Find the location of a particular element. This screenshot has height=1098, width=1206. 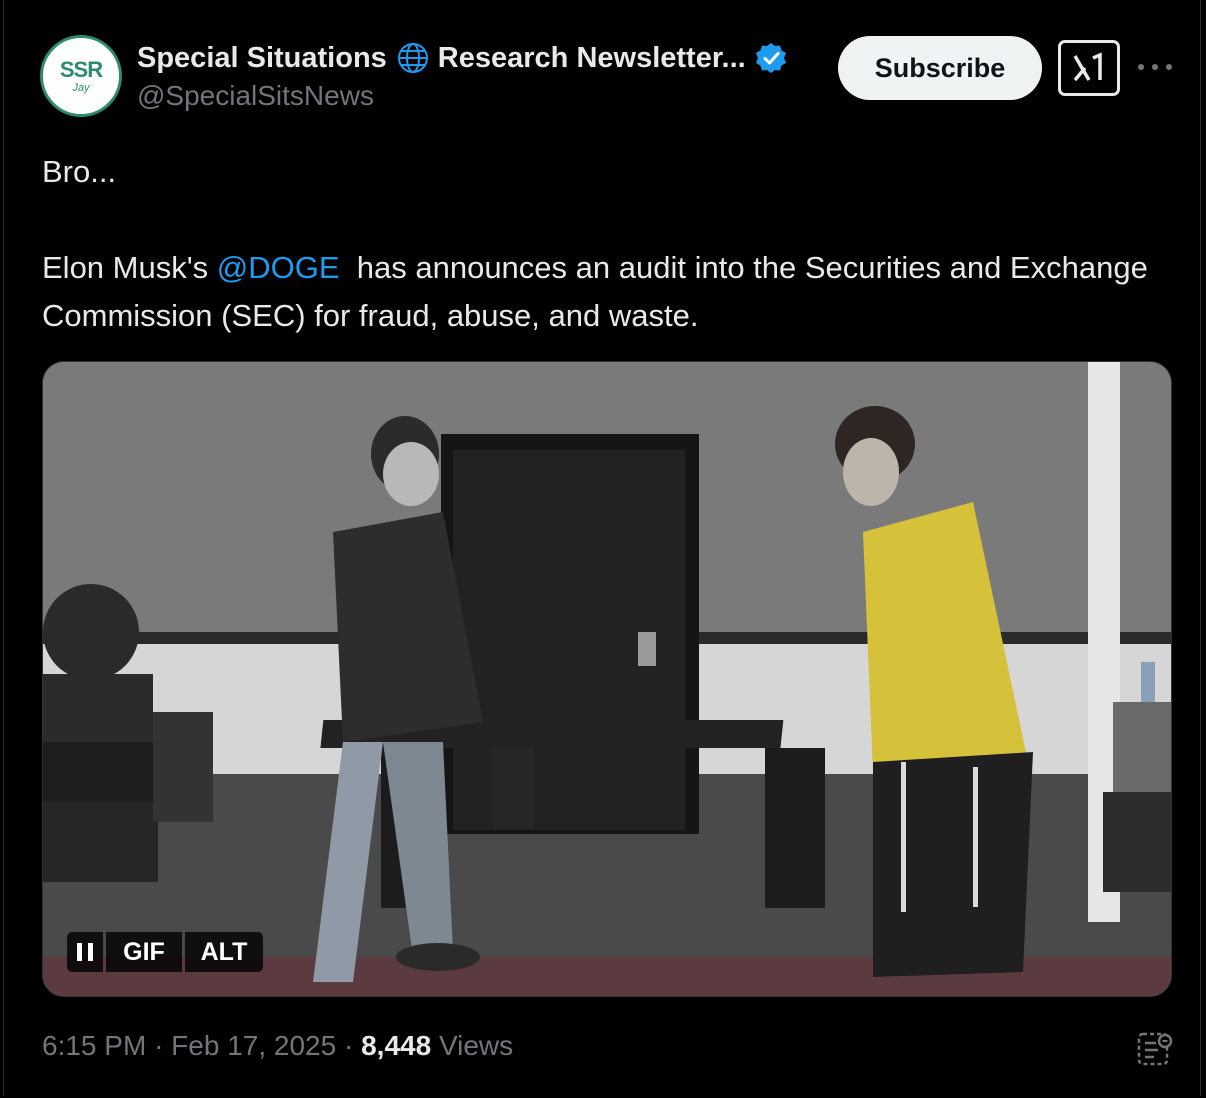

gif-controls: GIF ALT is located at coordinates (165, 952).